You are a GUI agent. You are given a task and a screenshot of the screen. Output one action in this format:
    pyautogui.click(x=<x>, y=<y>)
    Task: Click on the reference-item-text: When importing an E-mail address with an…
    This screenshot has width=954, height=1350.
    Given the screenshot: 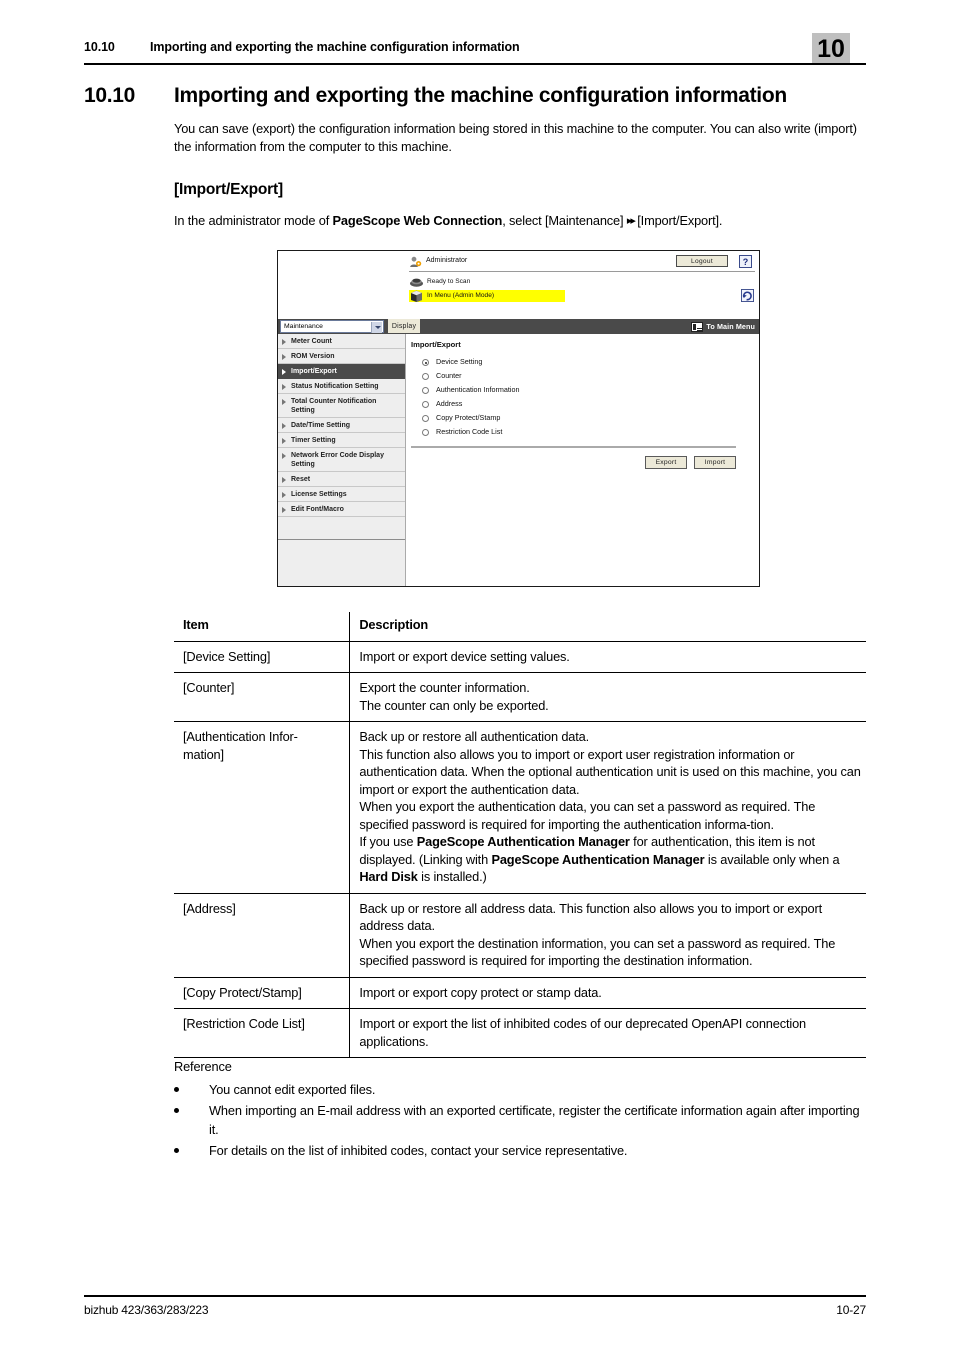 What is the action you would take?
    pyautogui.click(x=534, y=1120)
    